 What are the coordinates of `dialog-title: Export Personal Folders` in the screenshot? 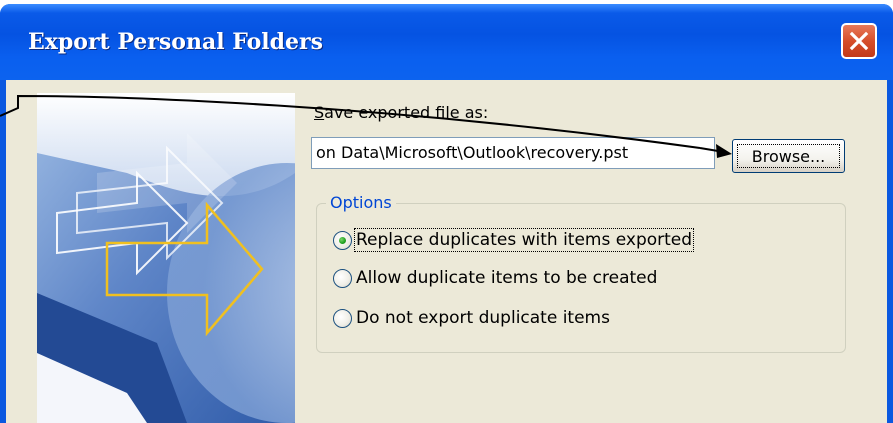 It's located at (176, 42).